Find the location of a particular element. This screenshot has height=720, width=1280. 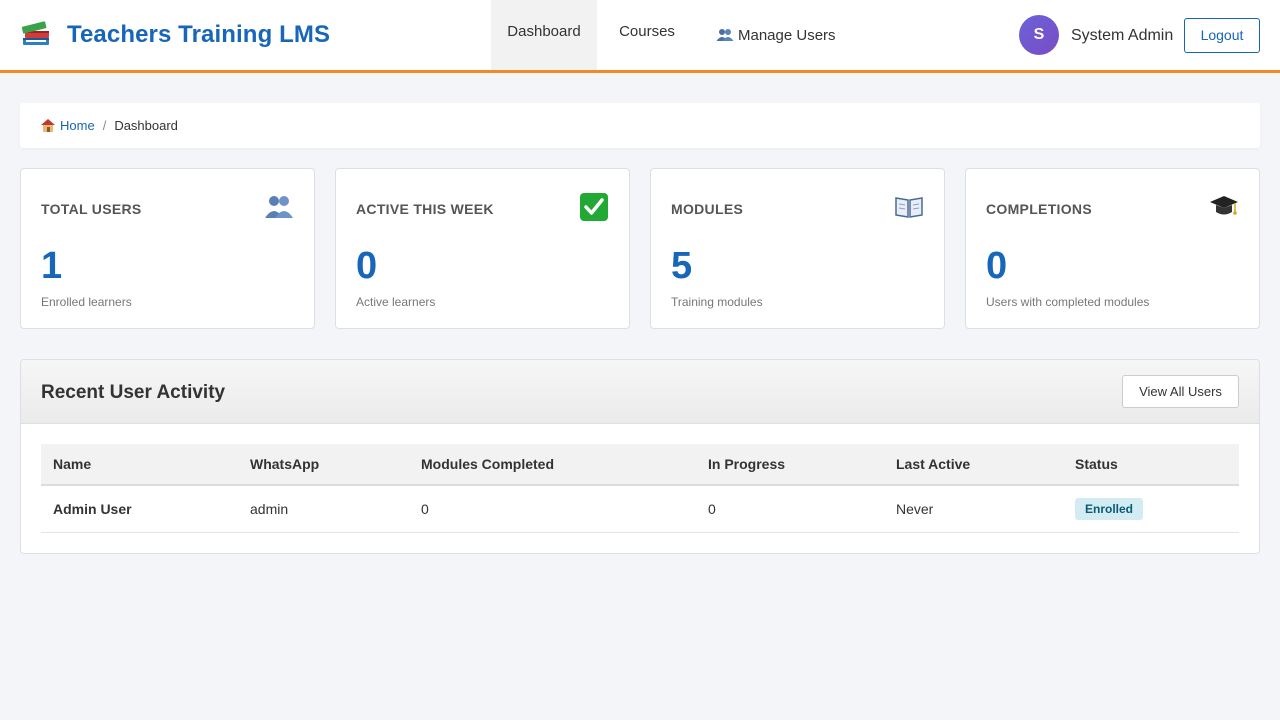

stat-card-total-users: TOTAL USERS 1 Enrolled learners is located at coordinates (167, 248).